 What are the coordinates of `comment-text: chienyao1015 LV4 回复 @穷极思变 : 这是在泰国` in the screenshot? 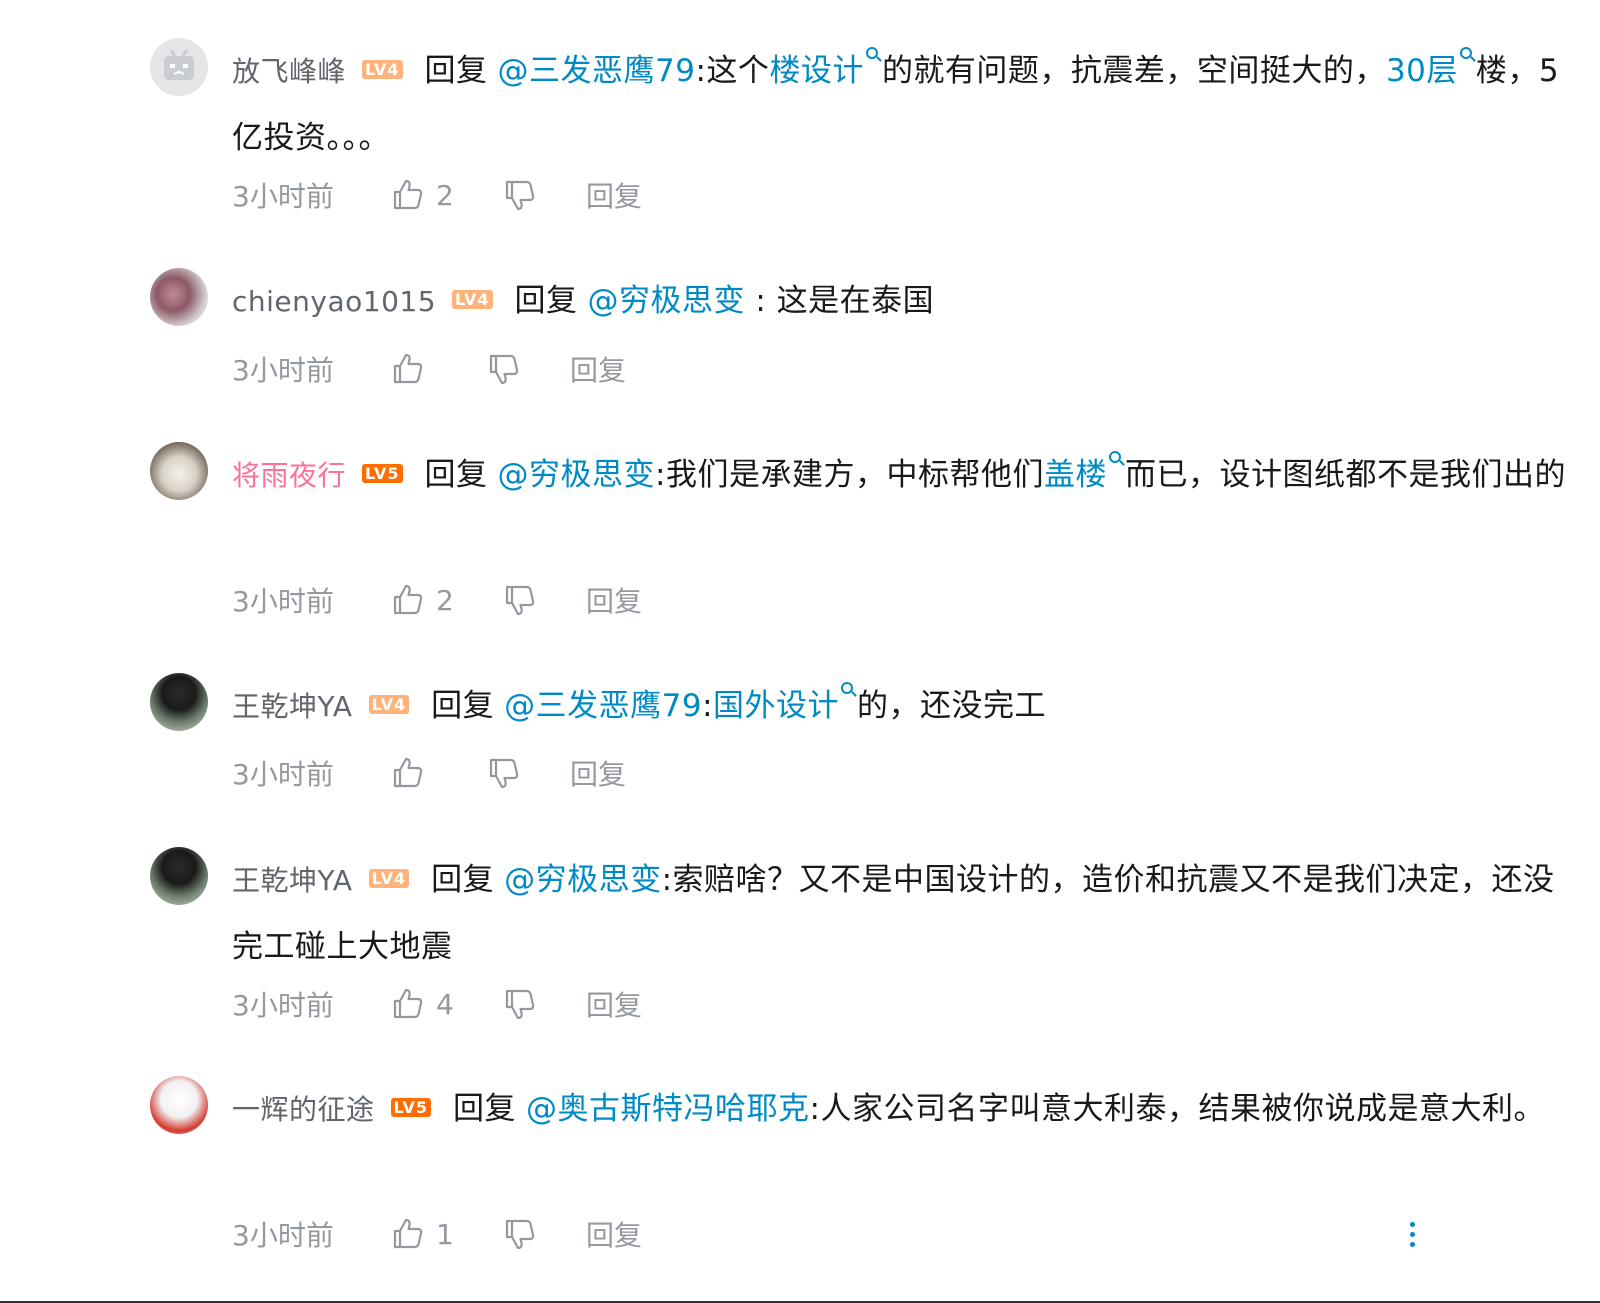 It's located at (902, 301).